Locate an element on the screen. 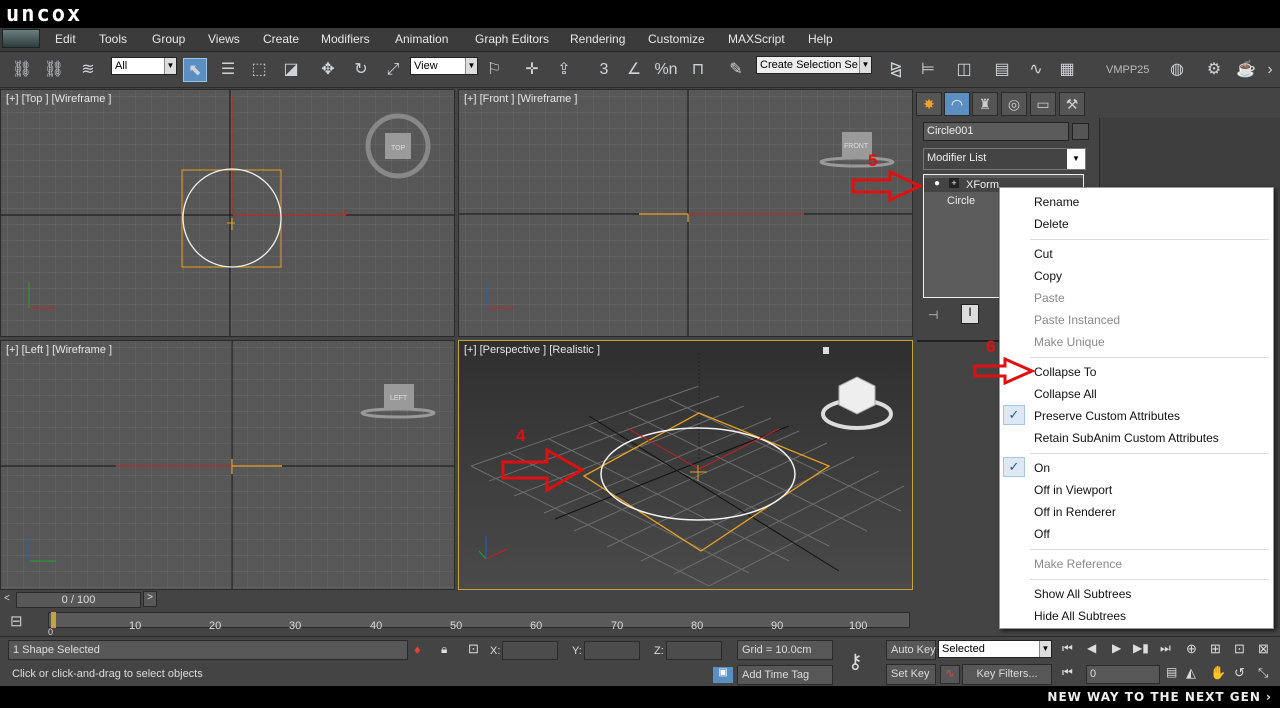 This screenshot has height=708, width=1280. edit-named-selection-icon: ✎ is located at coordinates (736, 70).